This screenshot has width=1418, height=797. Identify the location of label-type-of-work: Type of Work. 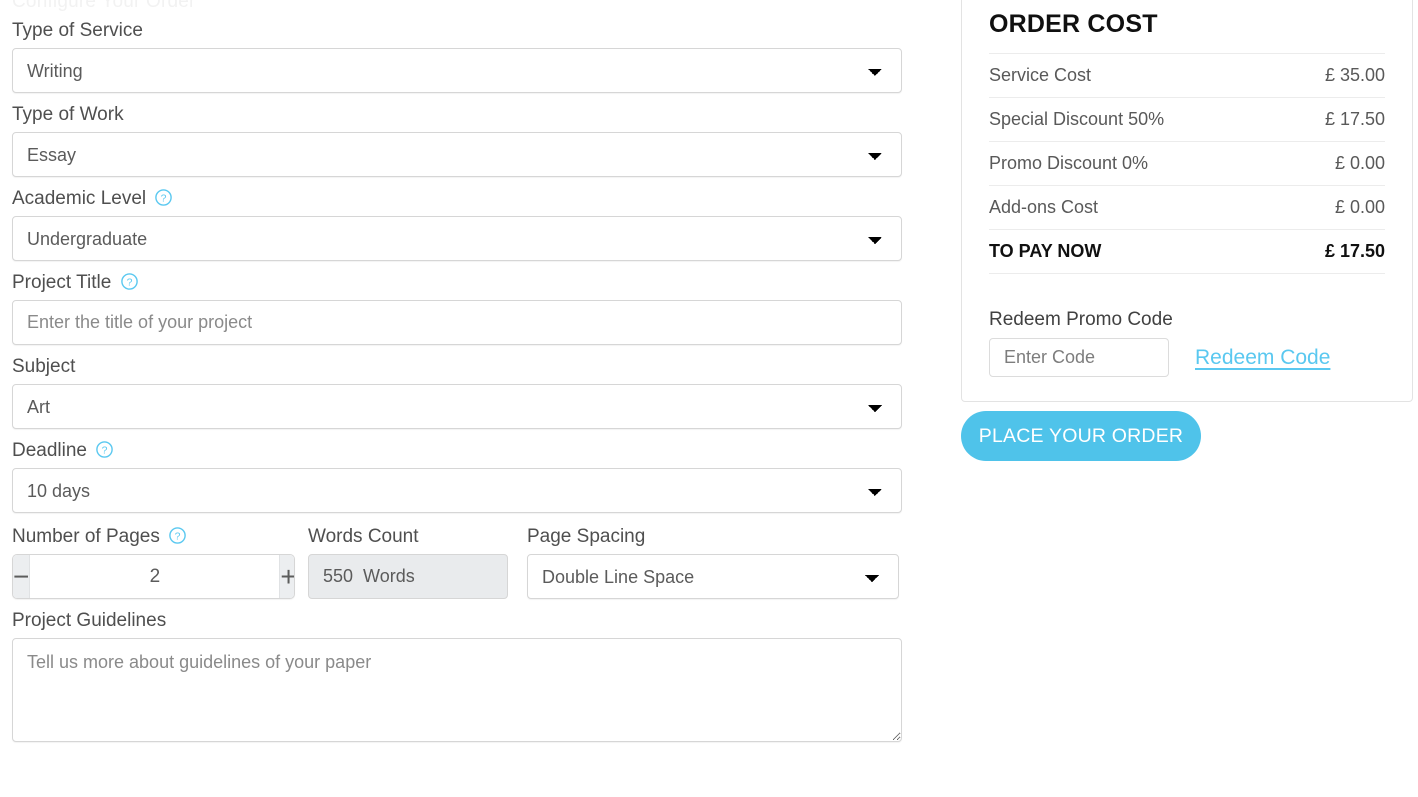
(471, 115).